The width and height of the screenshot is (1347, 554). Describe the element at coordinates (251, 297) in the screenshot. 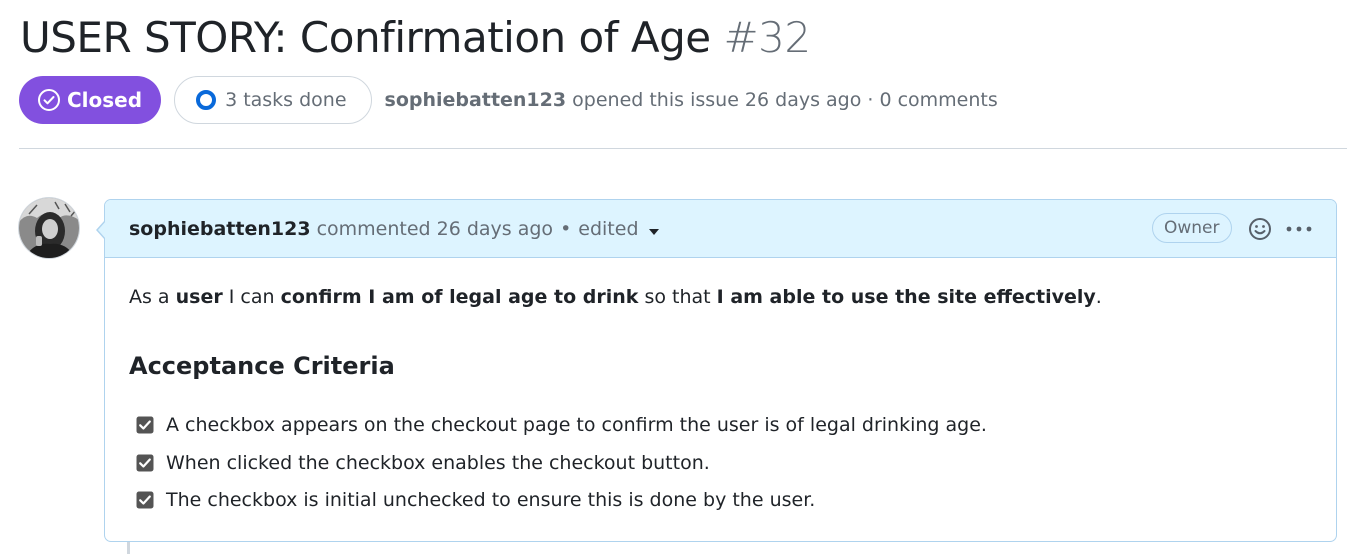

I see `body-text-2: I can` at that location.